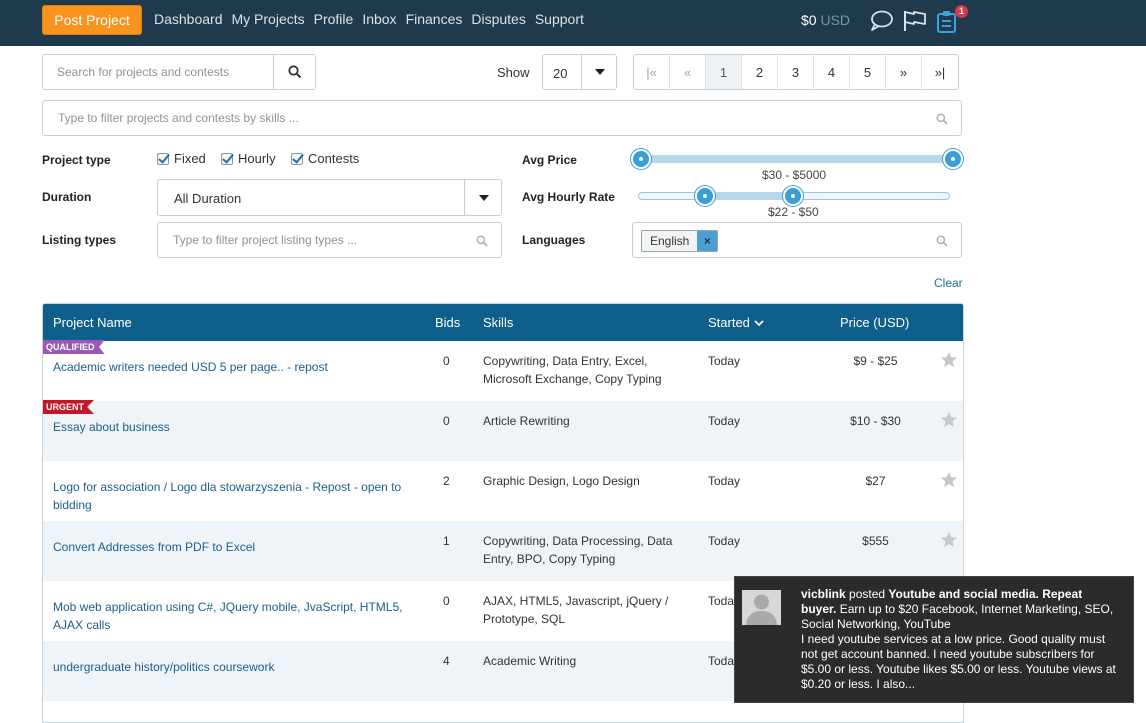  Describe the element at coordinates (530, 661) in the screenshot. I see `skills-list: Academic Writing` at that location.